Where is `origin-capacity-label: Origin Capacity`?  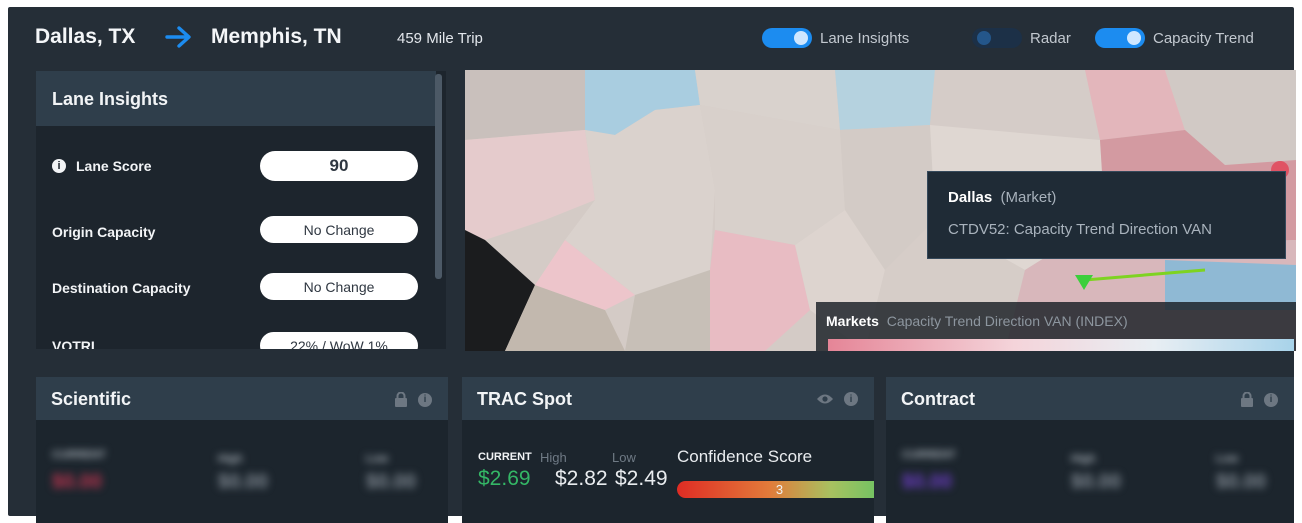
origin-capacity-label: Origin Capacity is located at coordinates (104, 232).